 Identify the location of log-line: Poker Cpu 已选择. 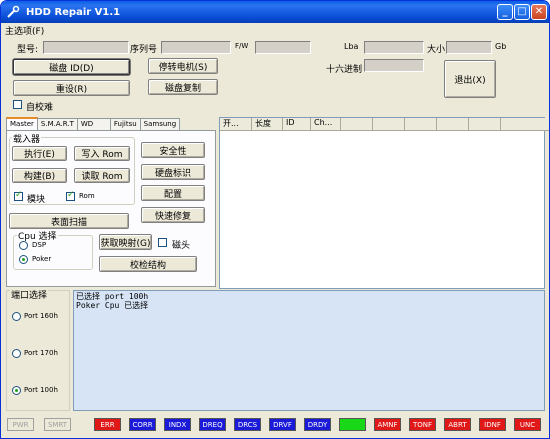
(112, 305).